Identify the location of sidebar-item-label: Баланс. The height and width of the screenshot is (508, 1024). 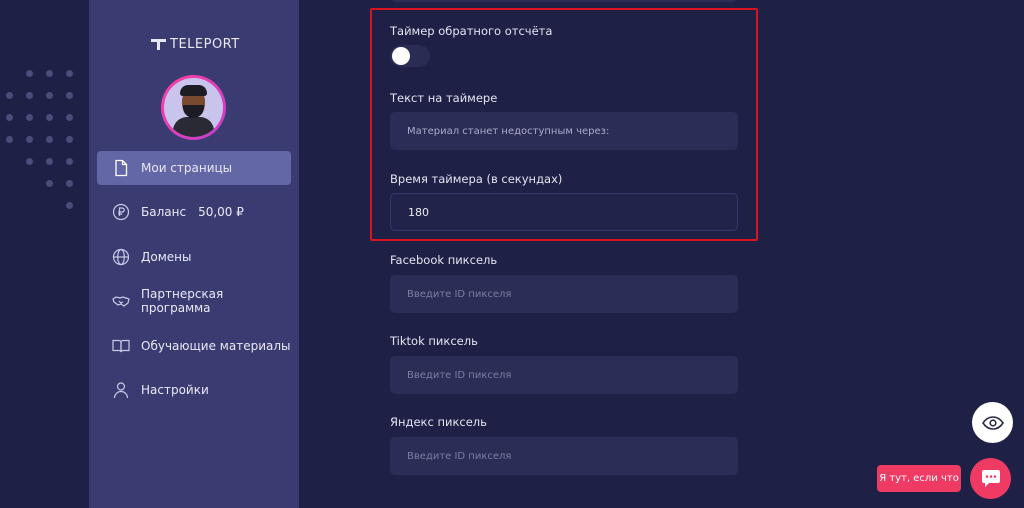
(164, 212).